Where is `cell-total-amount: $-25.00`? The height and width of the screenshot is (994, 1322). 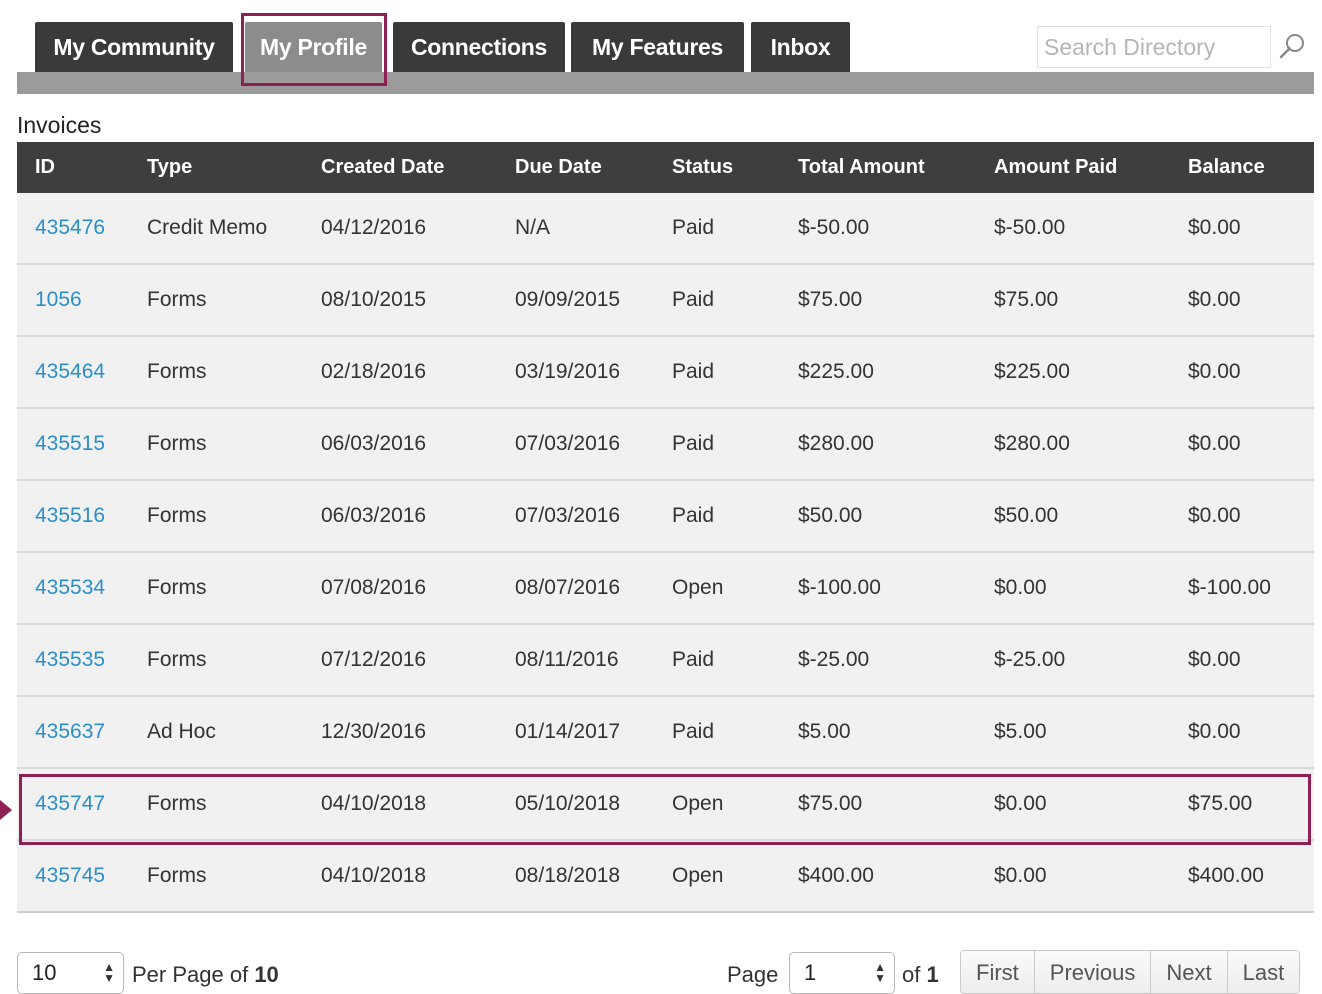 cell-total-amount: $-25.00 is located at coordinates (834, 659).